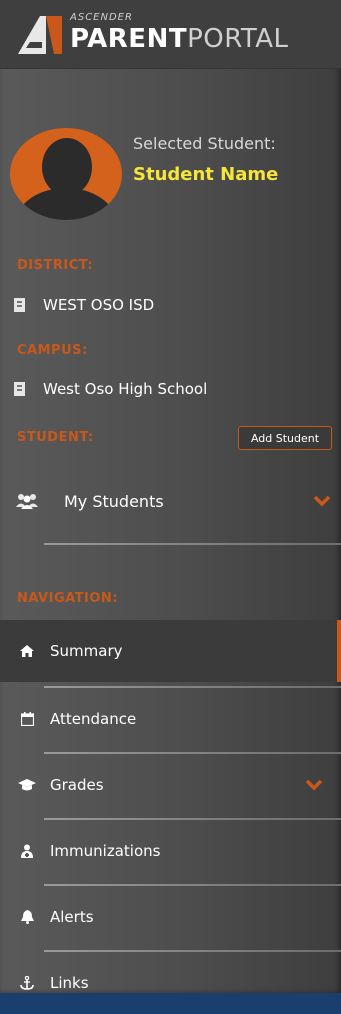  I want to click on divider, so click(192, 544).